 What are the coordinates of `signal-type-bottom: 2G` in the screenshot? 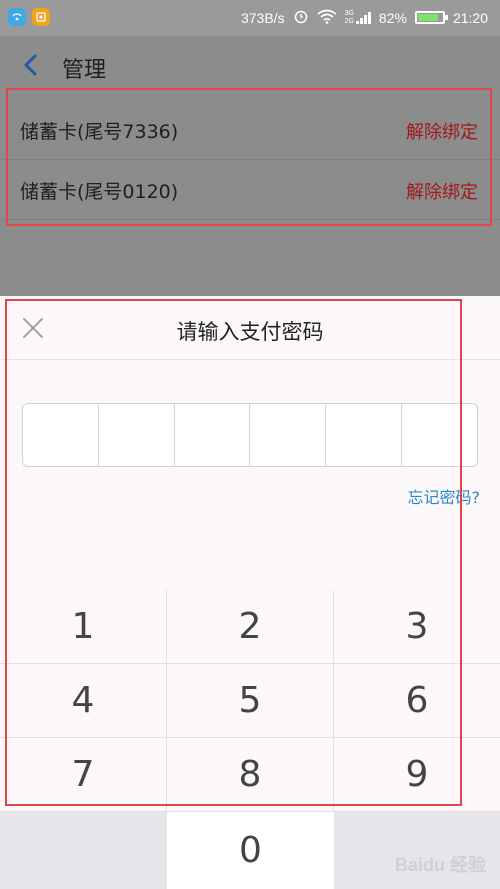 It's located at (349, 21).